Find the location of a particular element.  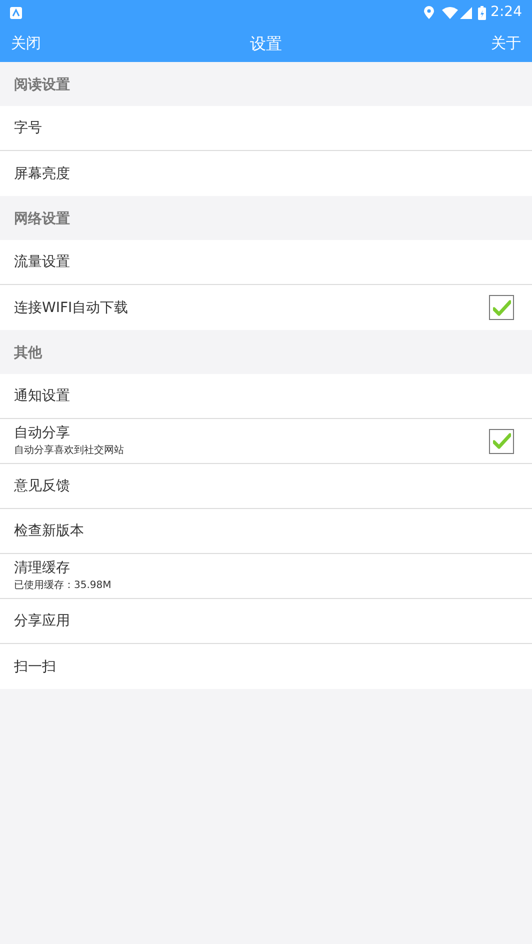

row-label: 扫一扫 is located at coordinates (35, 667).